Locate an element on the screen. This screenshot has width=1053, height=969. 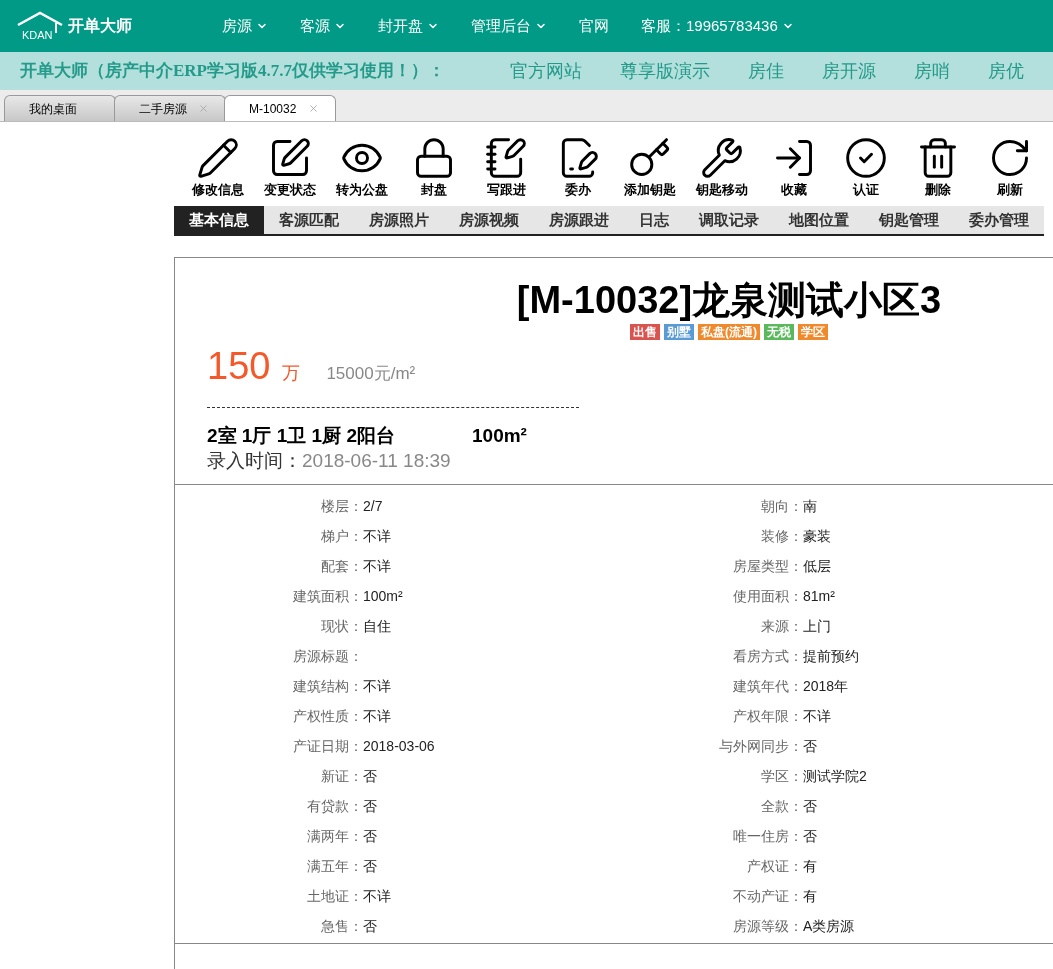
field-label: 房屋类型： is located at coordinates (767, 566).